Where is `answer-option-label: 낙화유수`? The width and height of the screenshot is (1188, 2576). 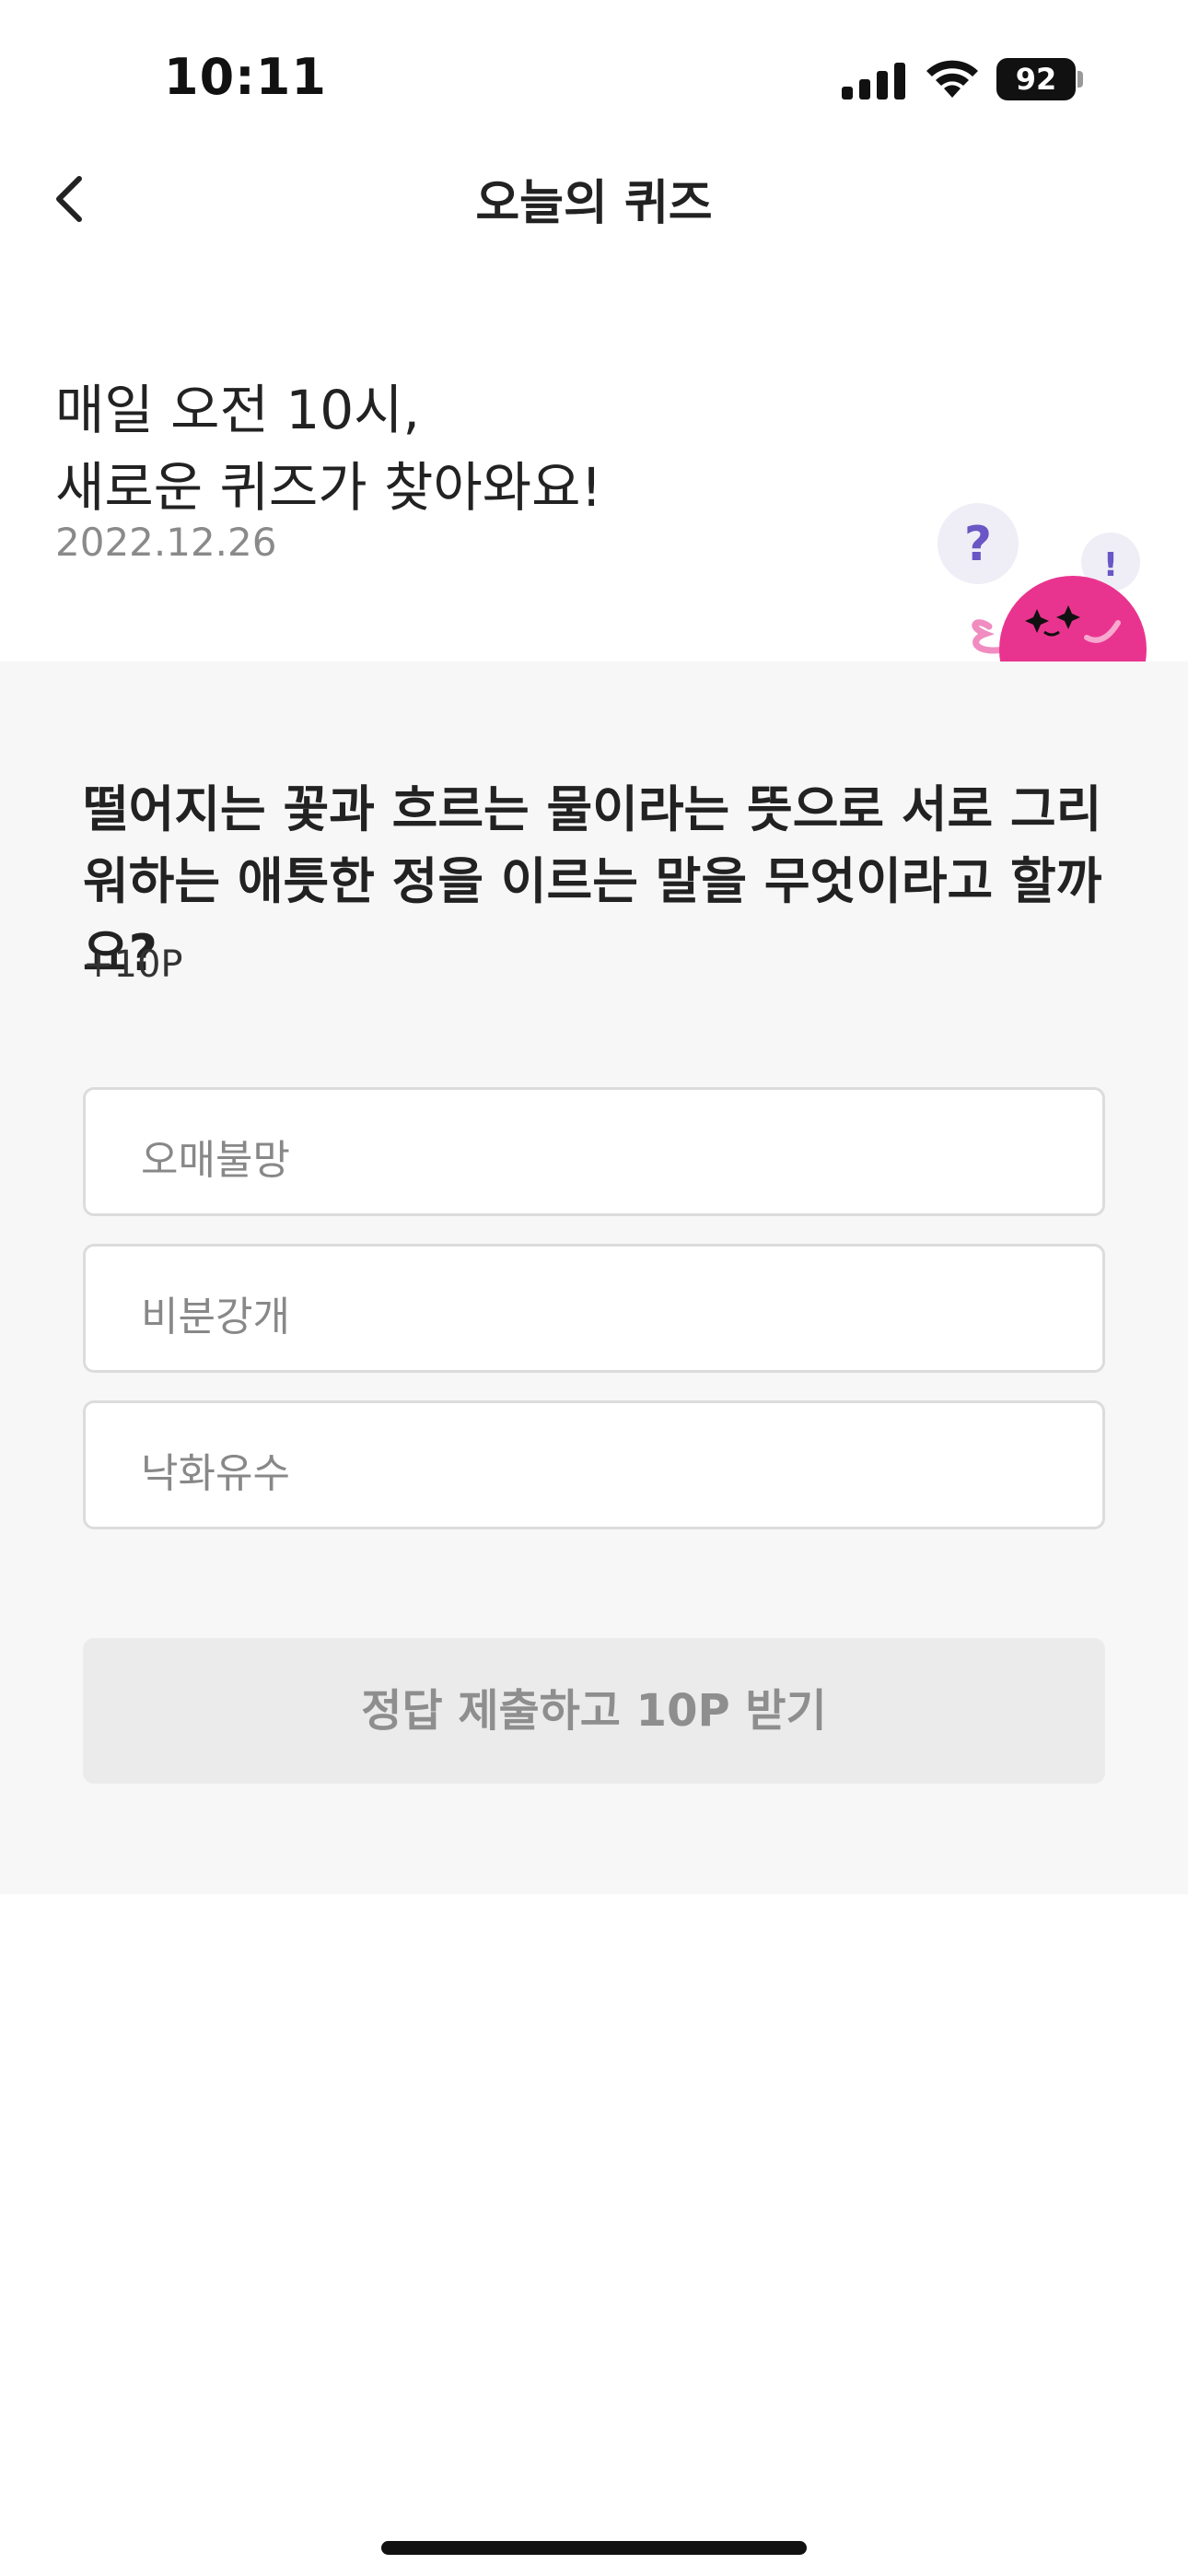
answer-option-label: 낙화유수 is located at coordinates (215, 1473).